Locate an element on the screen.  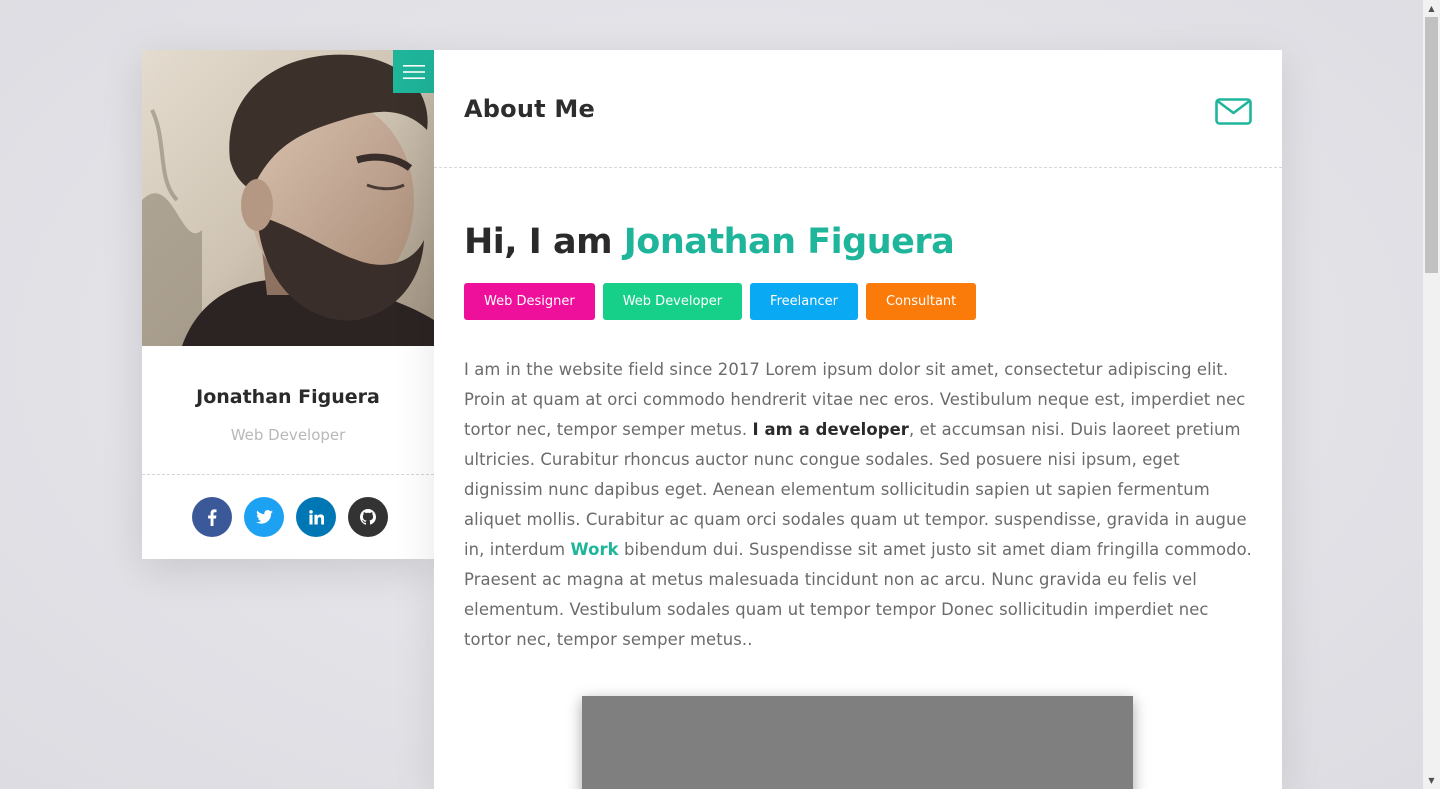
envelope-icon is located at coordinates (1233, 111).